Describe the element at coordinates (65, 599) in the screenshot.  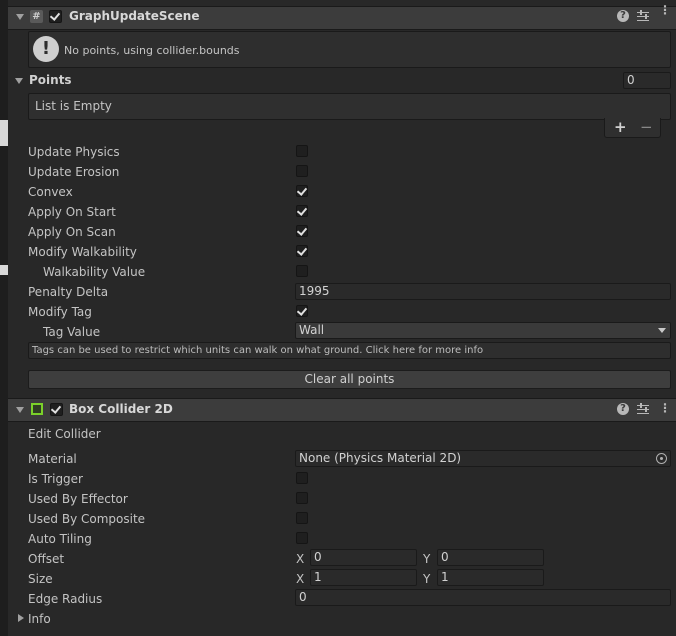
I see `edge-radius-label: Edge Radius` at that location.